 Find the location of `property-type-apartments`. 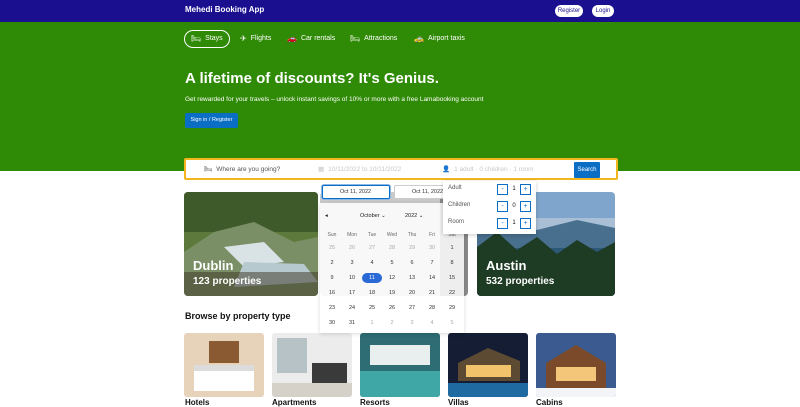

property-type-apartments is located at coordinates (312, 365).